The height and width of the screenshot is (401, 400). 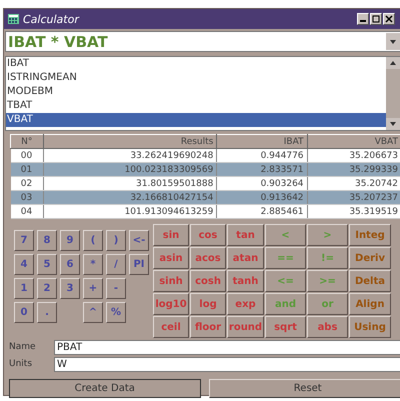 I want to click on field-label: Units, so click(x=21, y=364).